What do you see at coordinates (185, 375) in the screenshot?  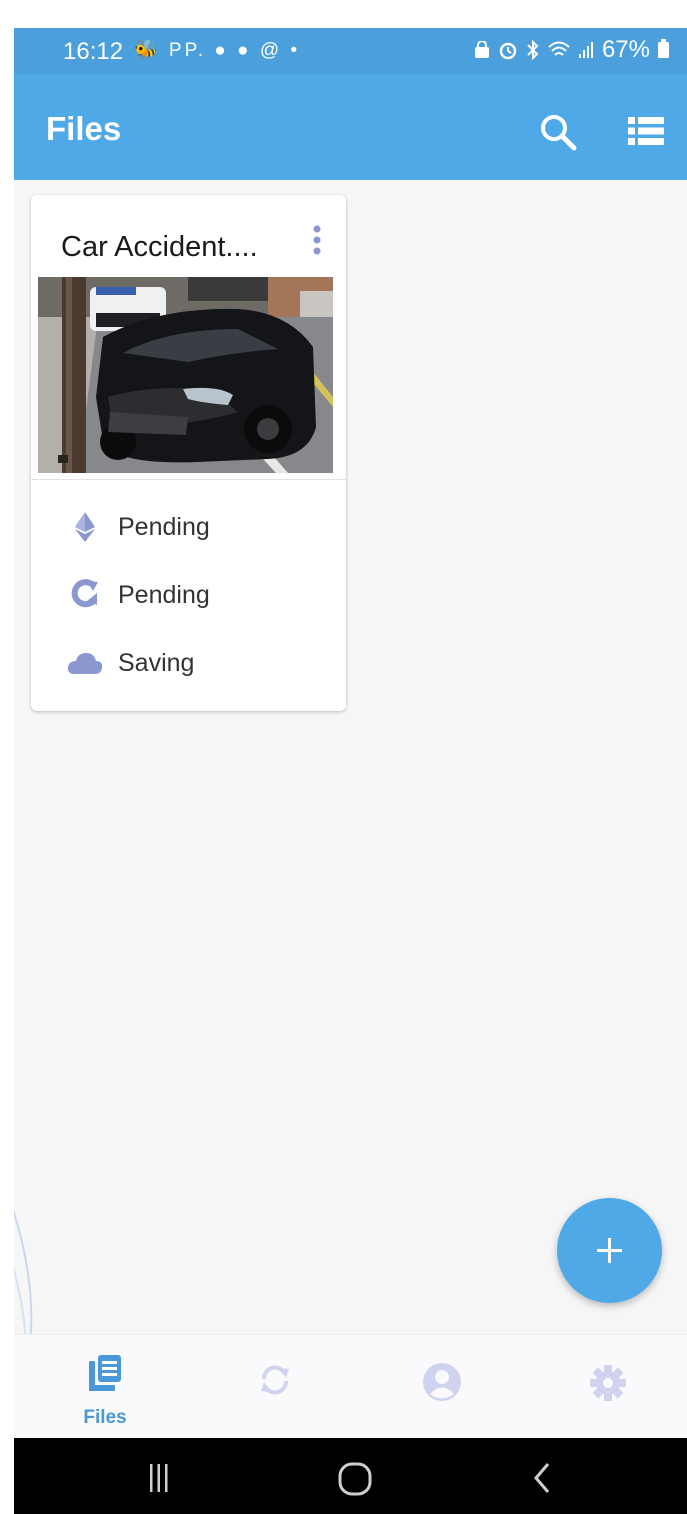 I see `file-thumbnail` at bounding box center [185, 375].